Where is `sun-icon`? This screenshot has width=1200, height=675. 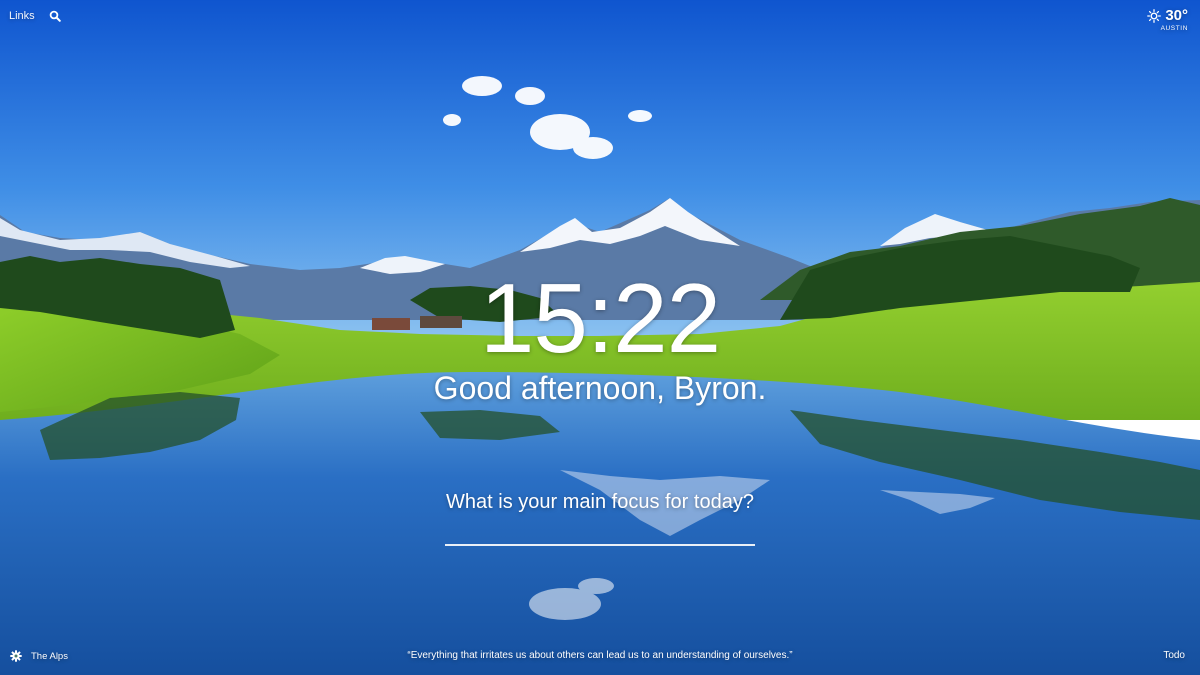
sun-icon is located at coordinates (1154, 15).